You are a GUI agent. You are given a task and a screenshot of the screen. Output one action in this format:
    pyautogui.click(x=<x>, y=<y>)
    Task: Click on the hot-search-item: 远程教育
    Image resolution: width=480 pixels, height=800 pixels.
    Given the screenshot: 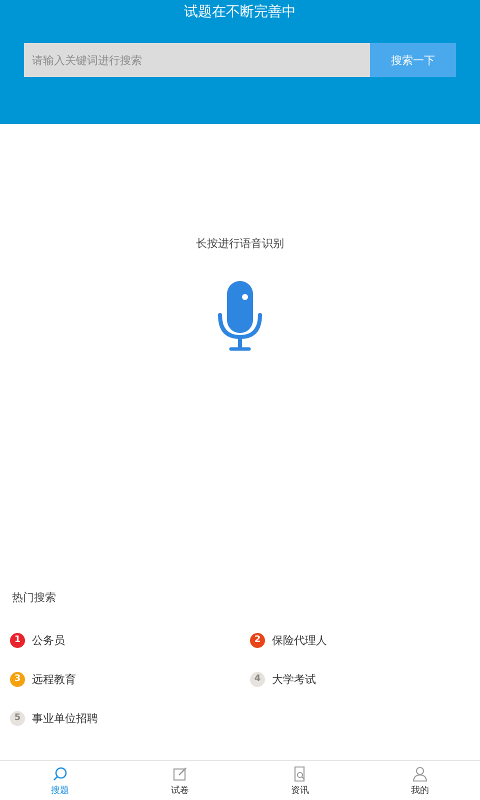 What is the action you would take?
    pyautogui.click(x=54, y=679)
    